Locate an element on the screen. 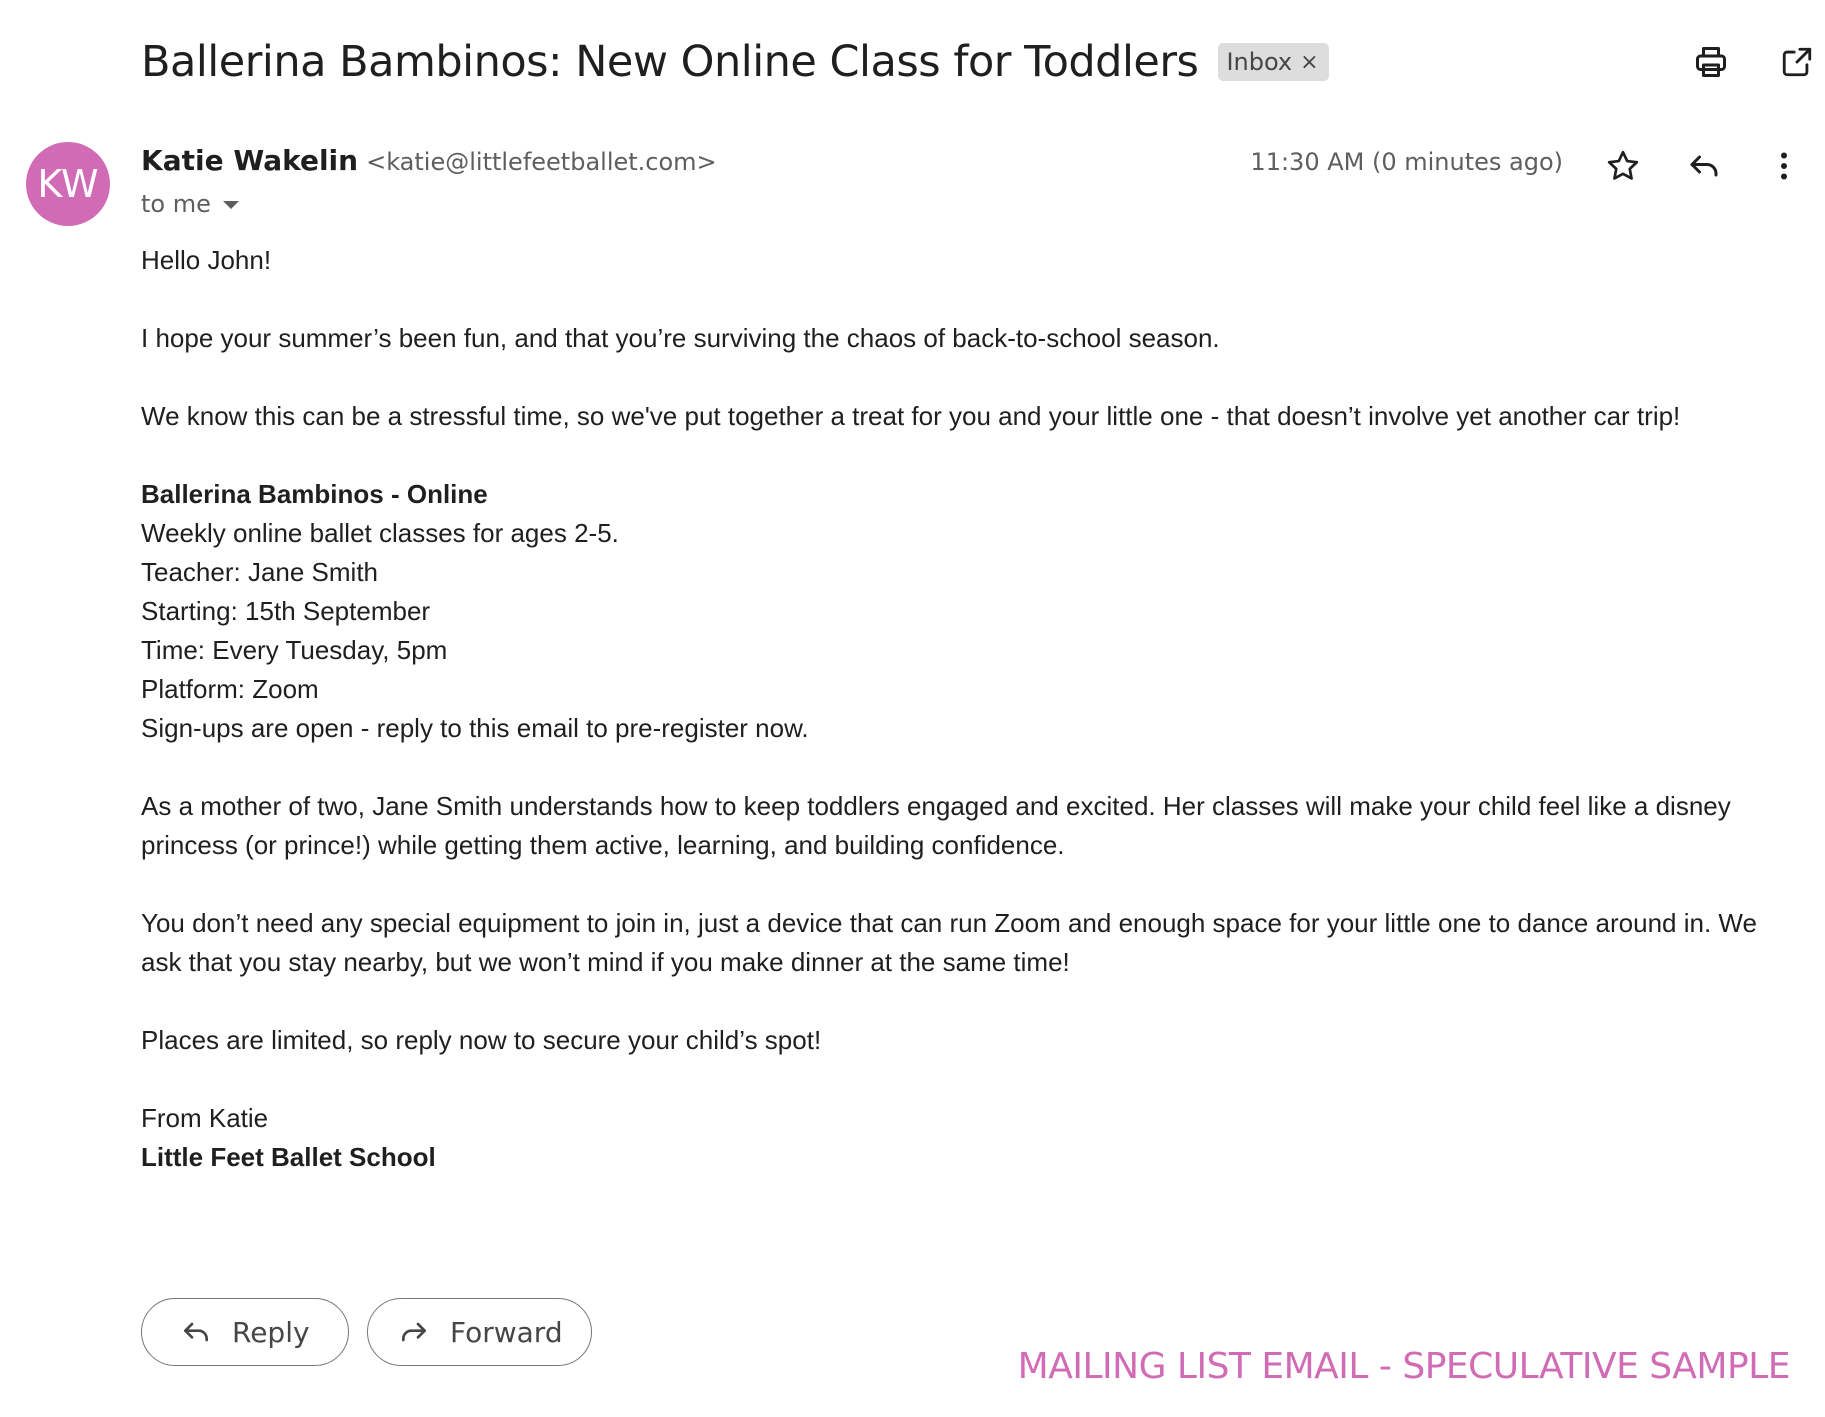 This screenshot has width=1825, height=1417. sender-email: <katie@littlefeetballet.com> is located at coordinates (541, 162).